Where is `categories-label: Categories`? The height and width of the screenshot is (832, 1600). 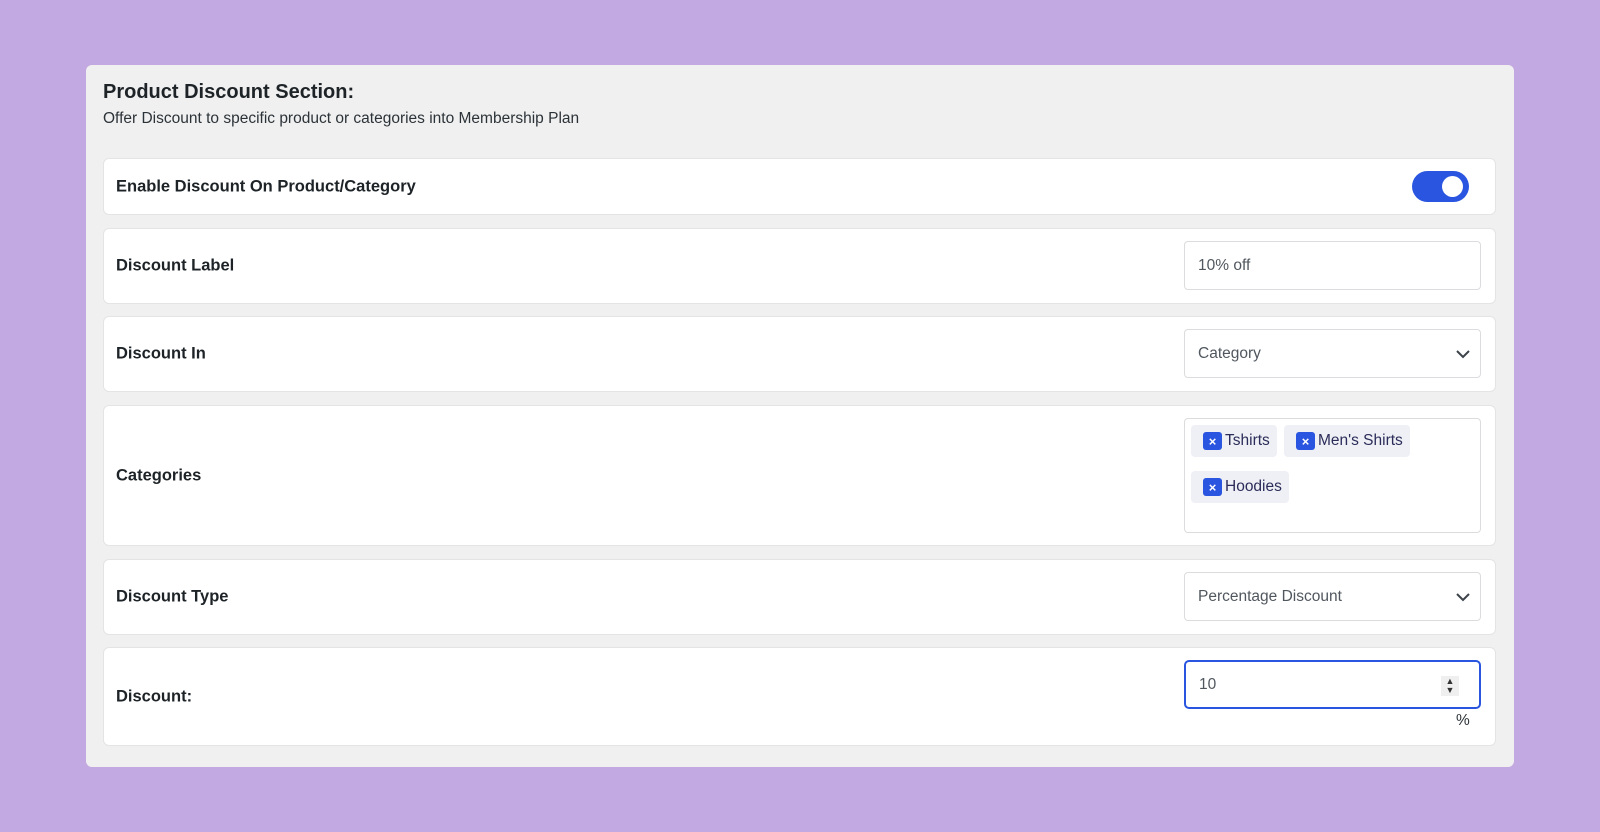
categories-label: Categories is located at coordinates (159, 475).